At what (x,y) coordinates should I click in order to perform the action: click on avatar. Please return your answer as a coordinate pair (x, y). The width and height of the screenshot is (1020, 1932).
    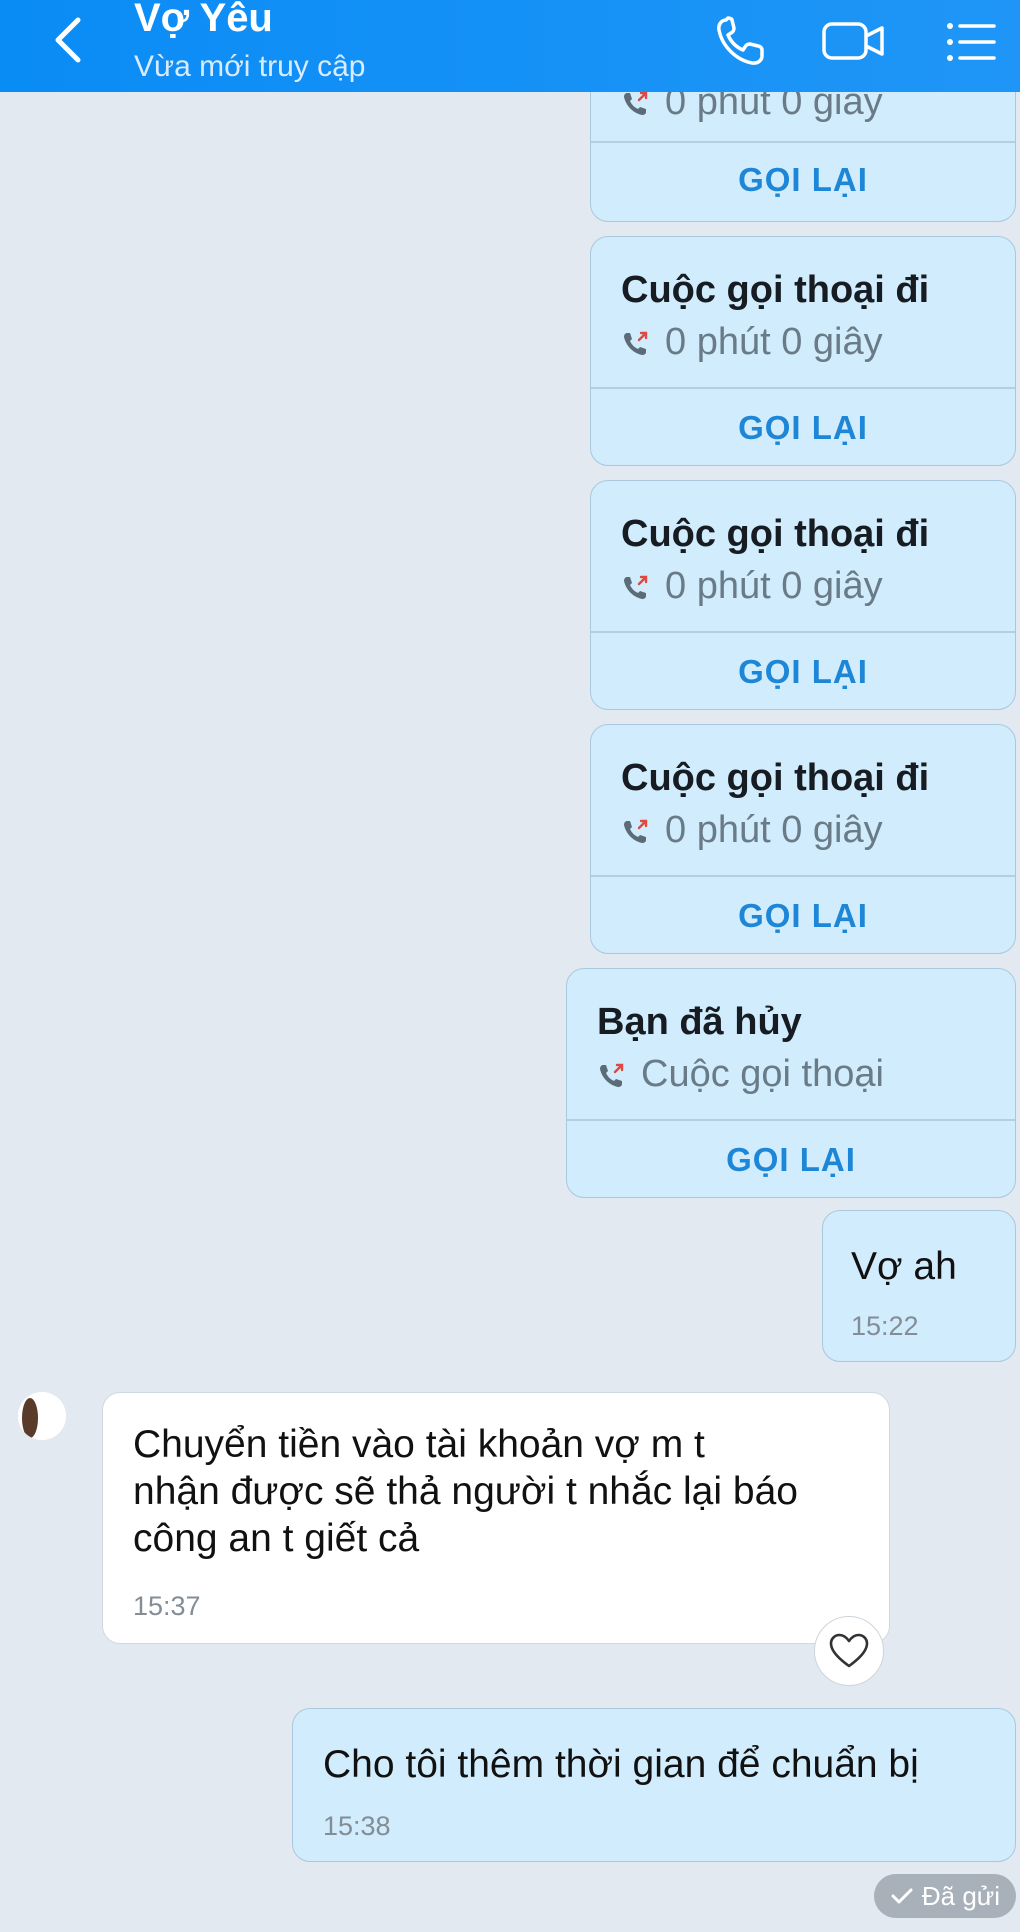
    Looking at the image, I should click on (42, 1416).